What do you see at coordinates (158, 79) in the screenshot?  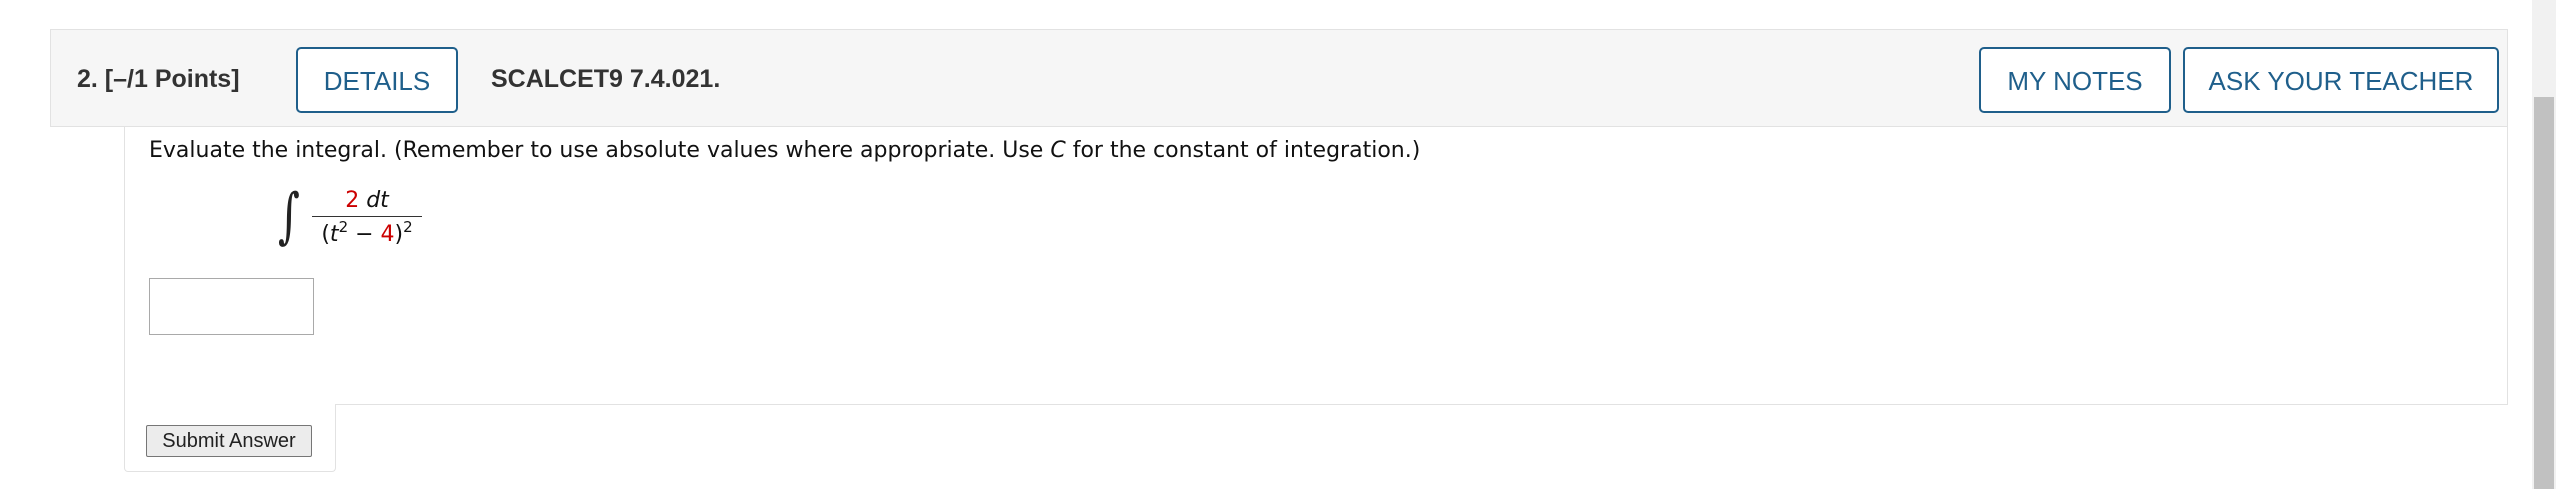 I see `question-points: 2. [–/1 Points]` at bounding box center [158, 79].